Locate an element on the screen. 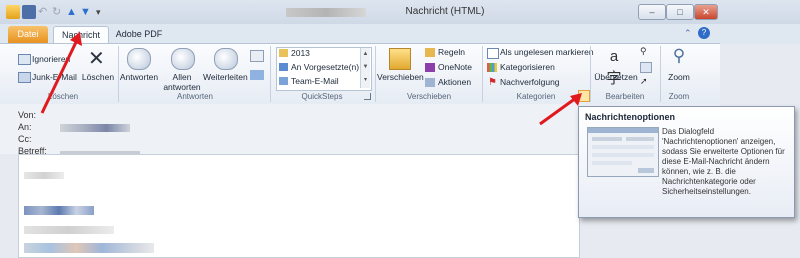 The image size is (800, 258). reply-all-line1: Allen is located at coordinates (182, 77).